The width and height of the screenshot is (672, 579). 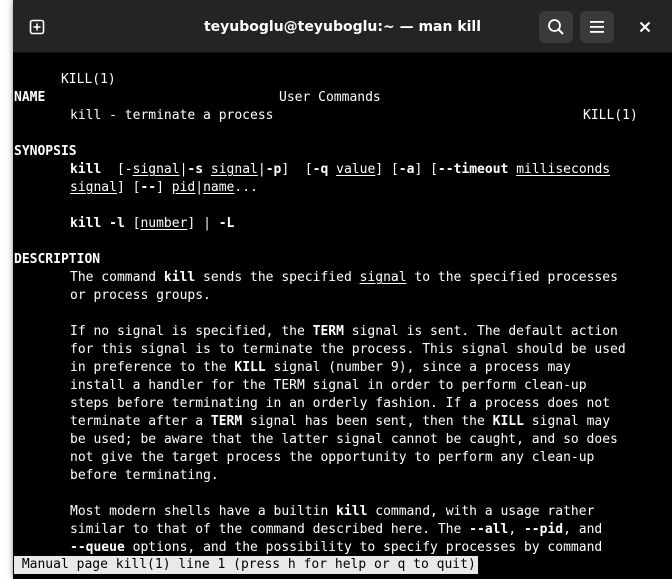 I want to click on description-text: Most modern shells have a builtin, so click(x=203, y=511).